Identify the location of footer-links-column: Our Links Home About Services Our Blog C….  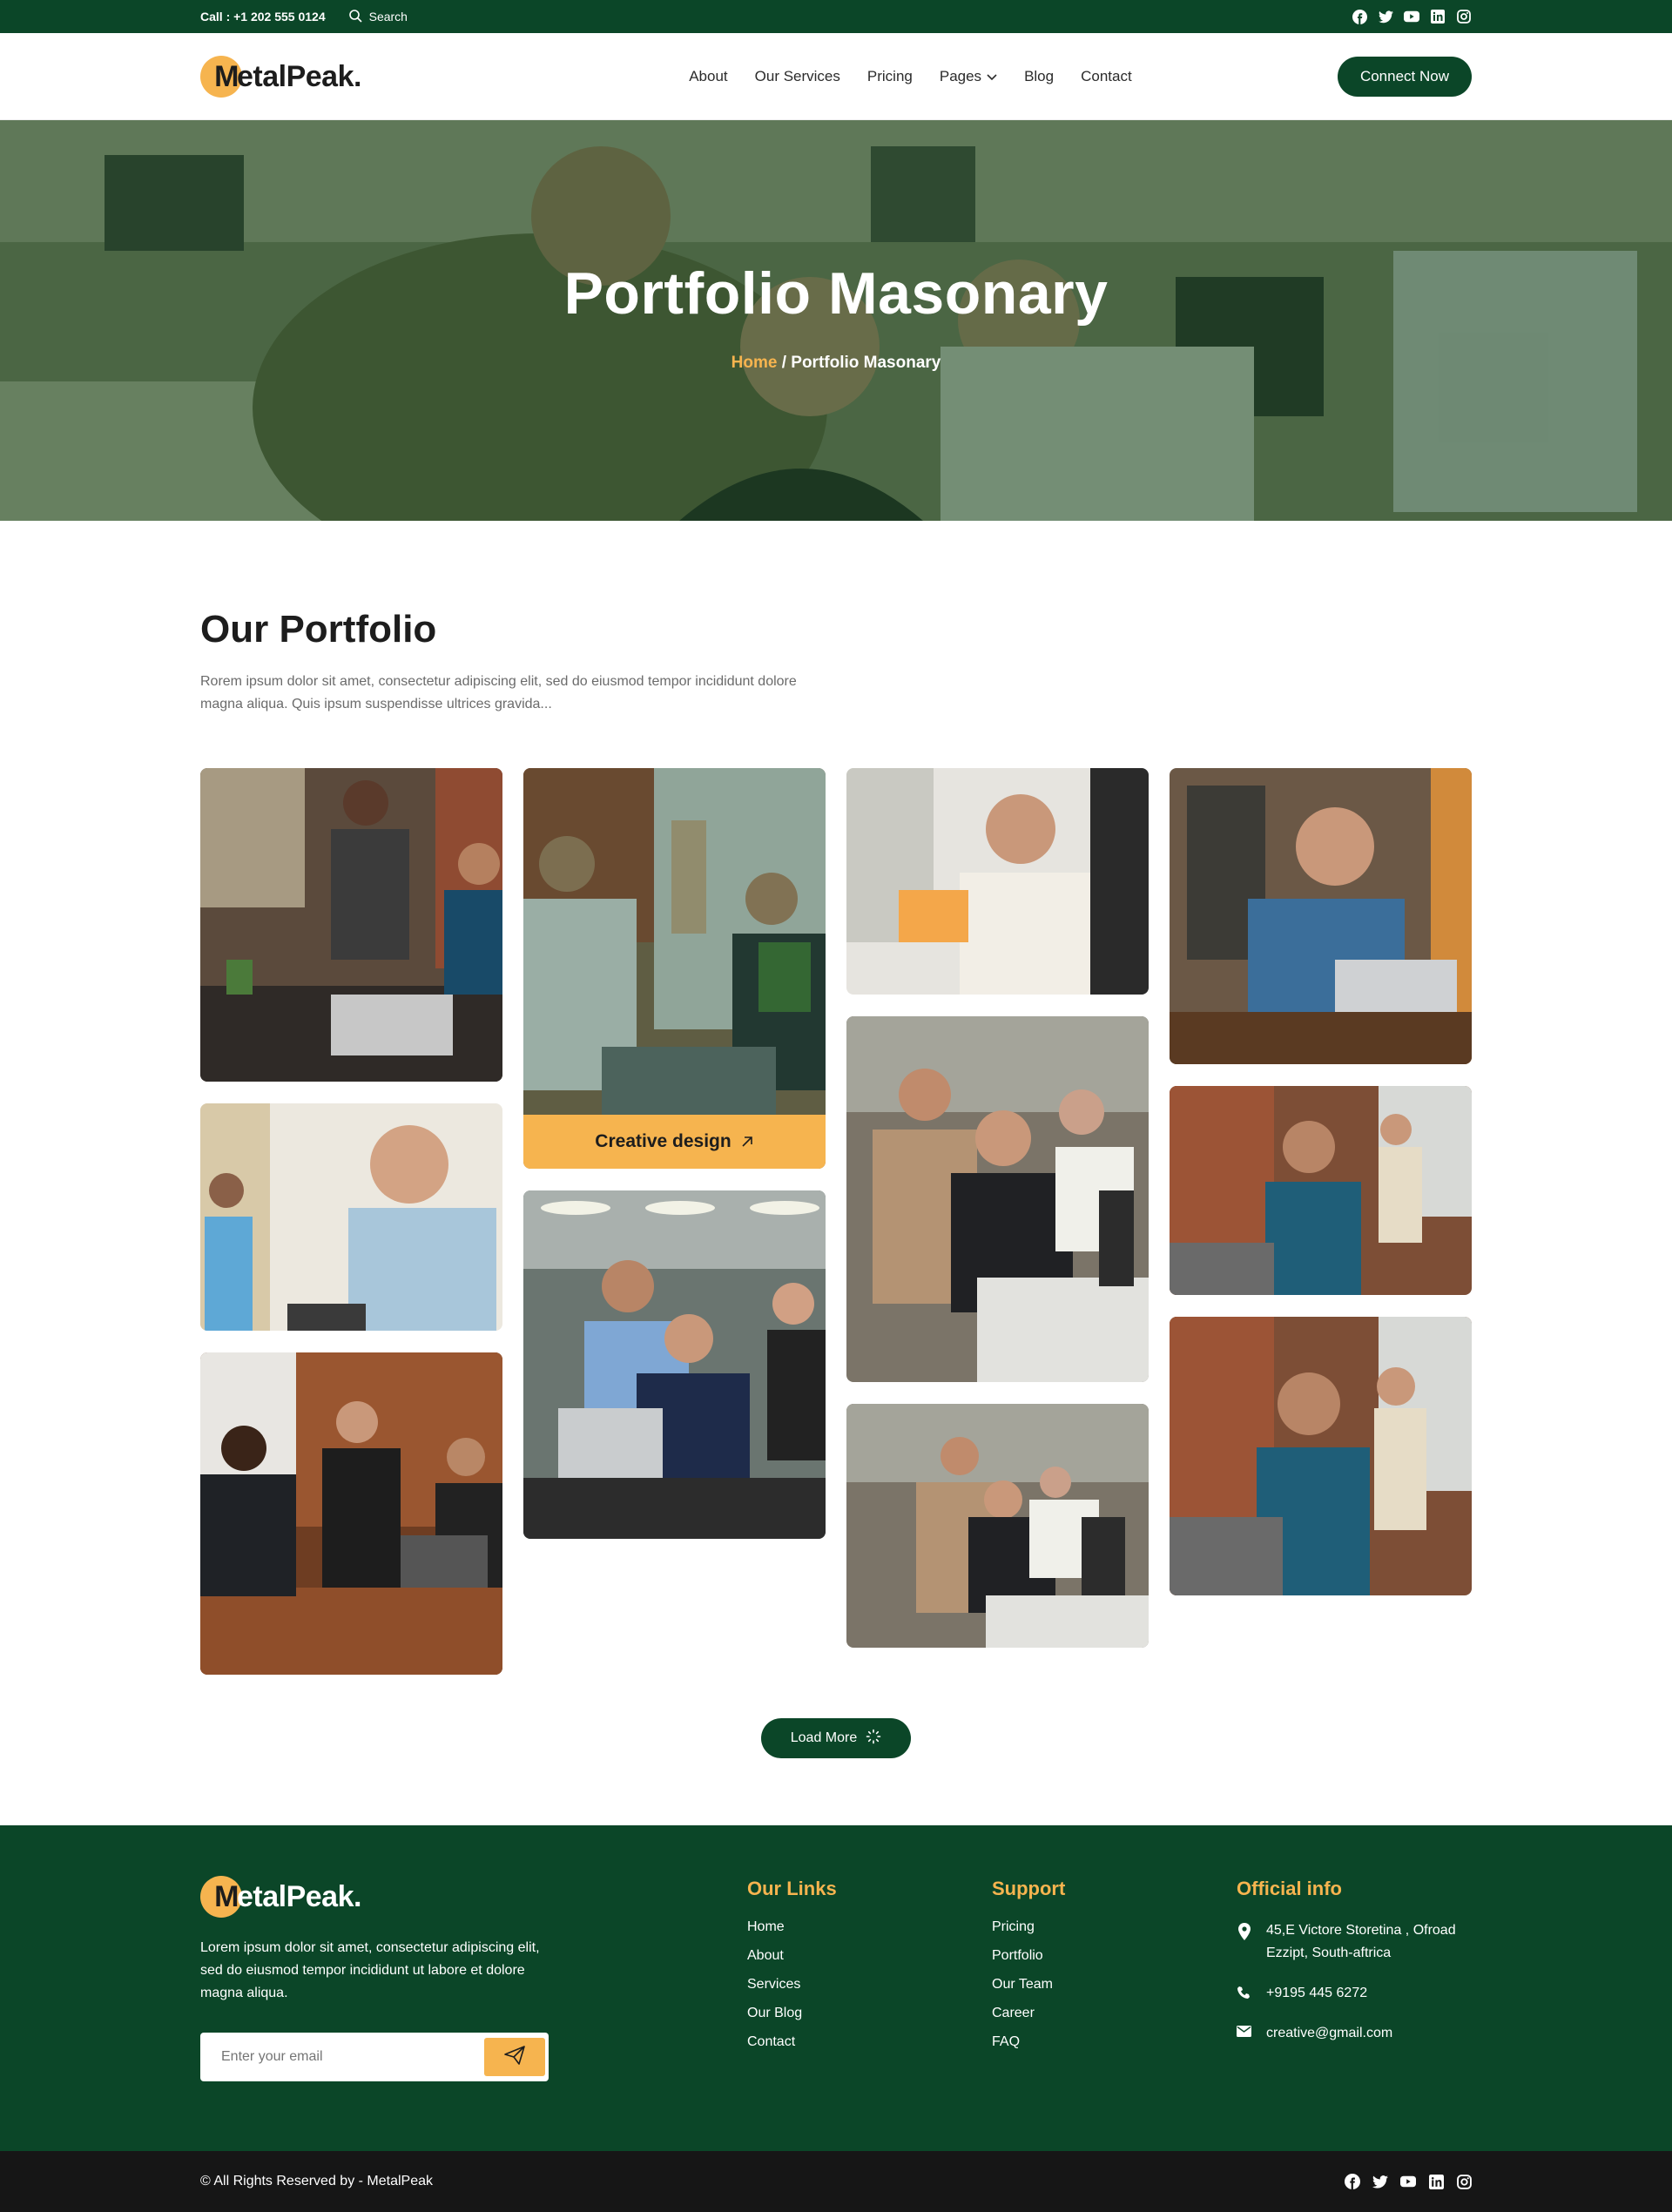
(869, 1979).